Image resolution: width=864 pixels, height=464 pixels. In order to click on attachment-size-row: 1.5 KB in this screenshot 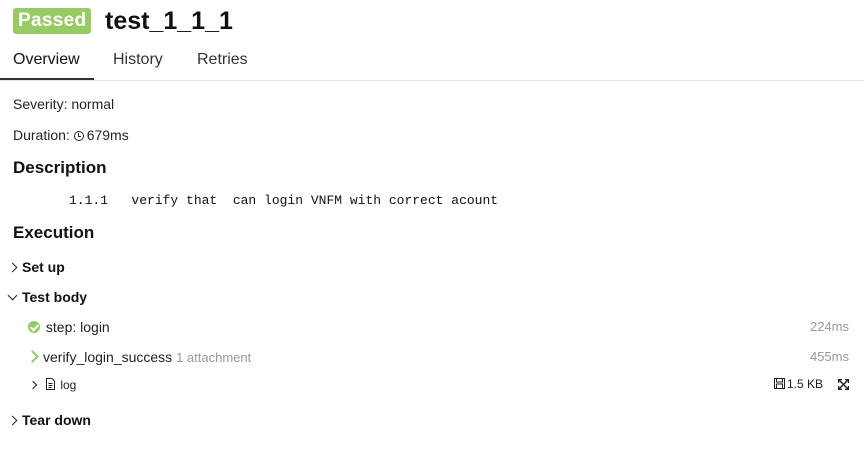, I will do `click(798, 384)`.